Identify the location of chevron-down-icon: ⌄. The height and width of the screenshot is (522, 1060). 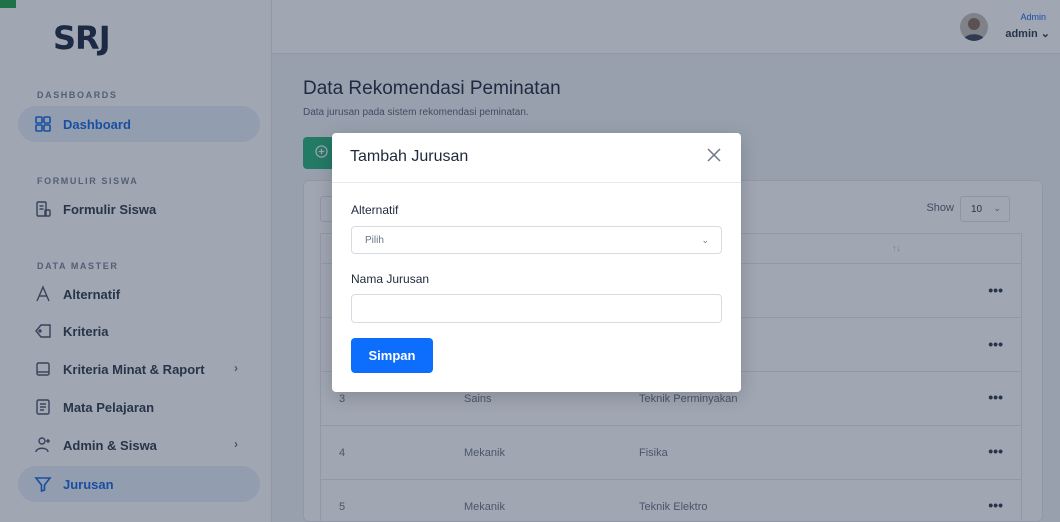
(705, 240).